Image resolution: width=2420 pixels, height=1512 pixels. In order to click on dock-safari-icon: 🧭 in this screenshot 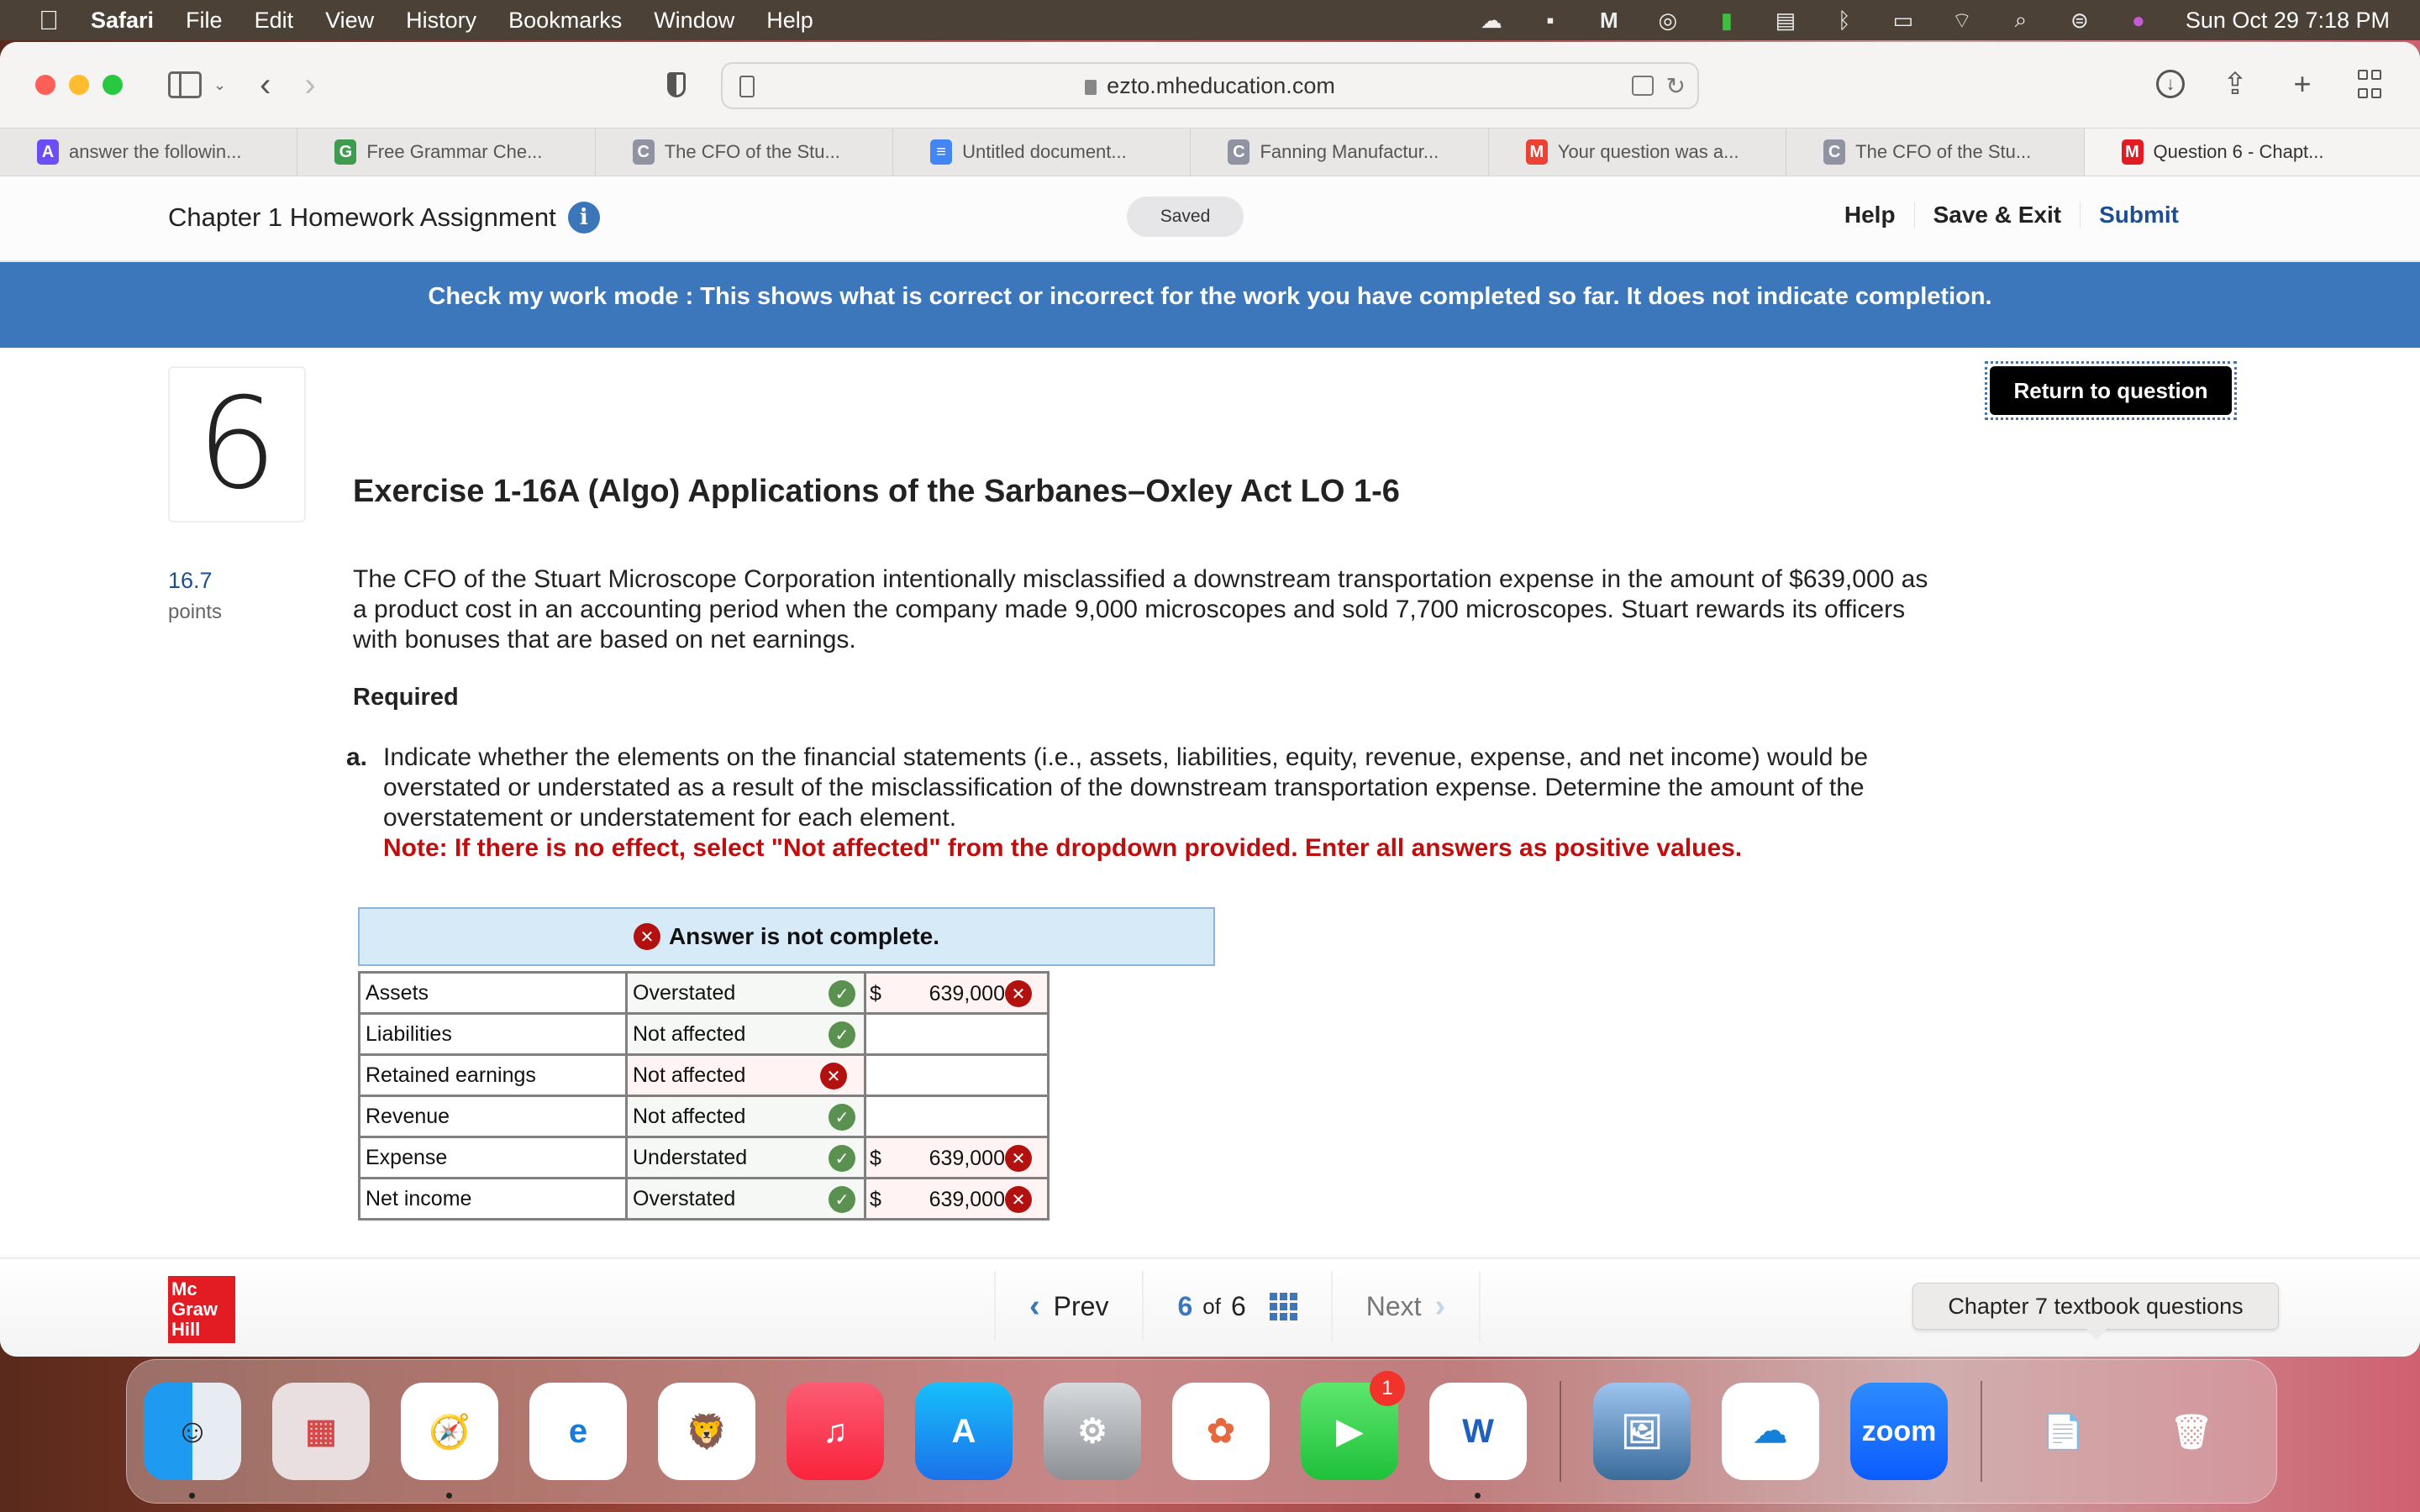, I will do `click(450, 1441)`.